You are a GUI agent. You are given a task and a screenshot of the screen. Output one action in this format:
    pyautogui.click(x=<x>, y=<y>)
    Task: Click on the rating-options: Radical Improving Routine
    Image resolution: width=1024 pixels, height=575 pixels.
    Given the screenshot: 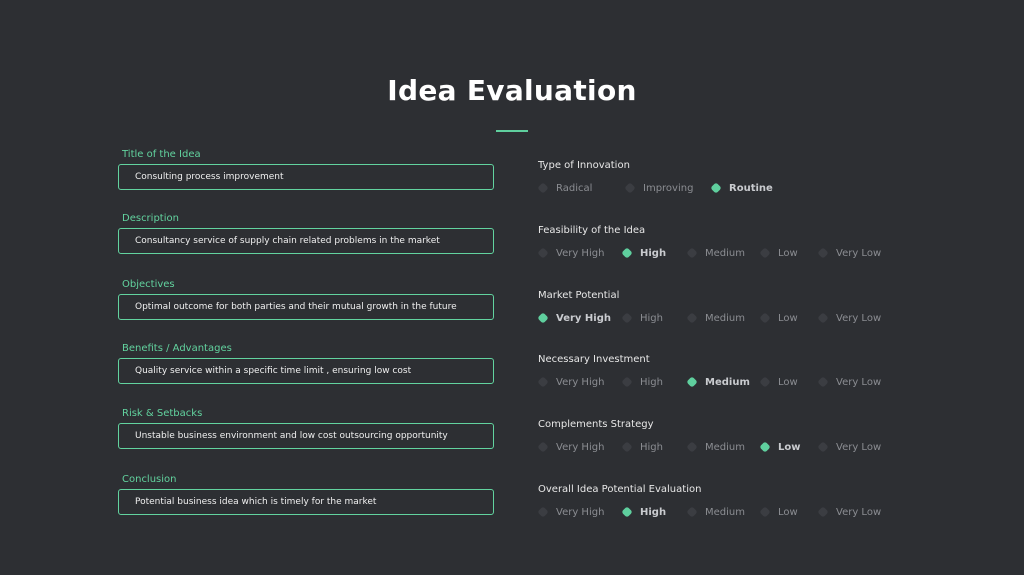 What is the action you would take?
    pyautogui.click(x=747, y=188)
    